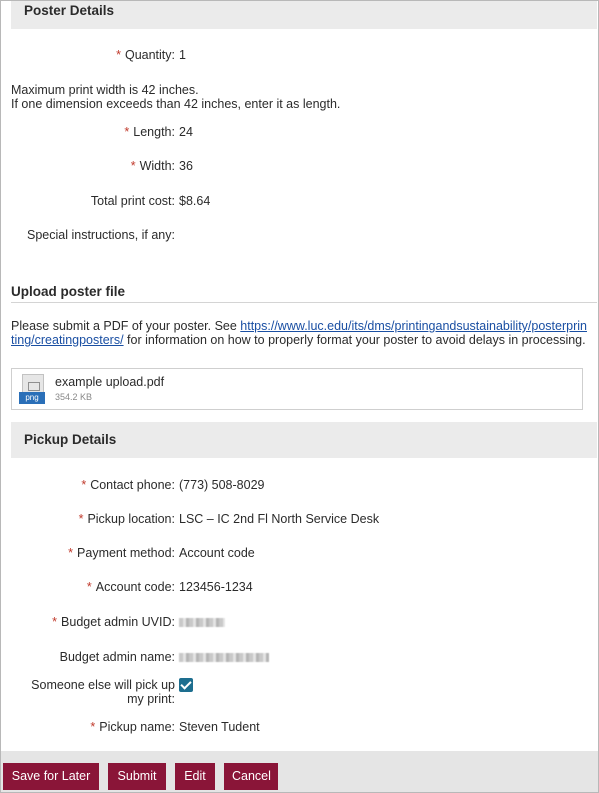  I want to click on edit-button: Edit, so click(195, 776).